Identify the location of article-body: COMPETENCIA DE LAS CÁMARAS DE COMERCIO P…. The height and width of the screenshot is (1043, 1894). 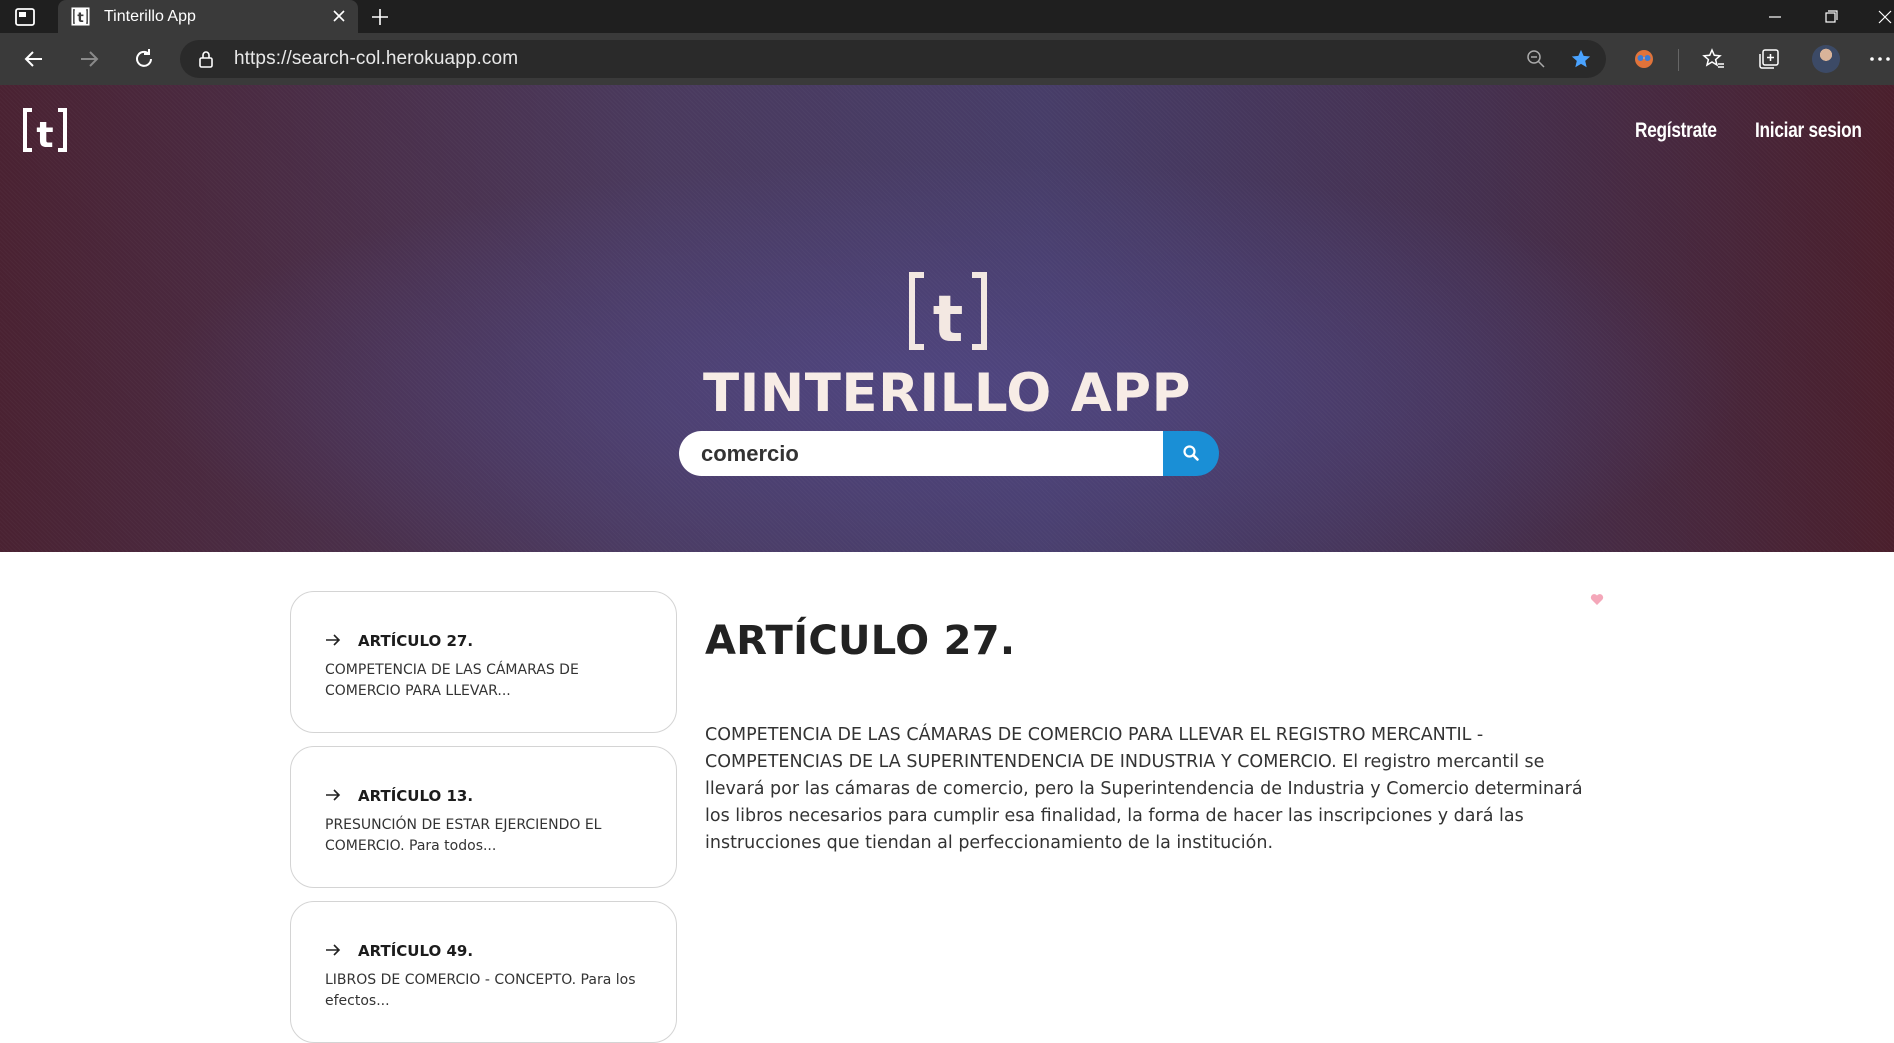
(1144, 789).